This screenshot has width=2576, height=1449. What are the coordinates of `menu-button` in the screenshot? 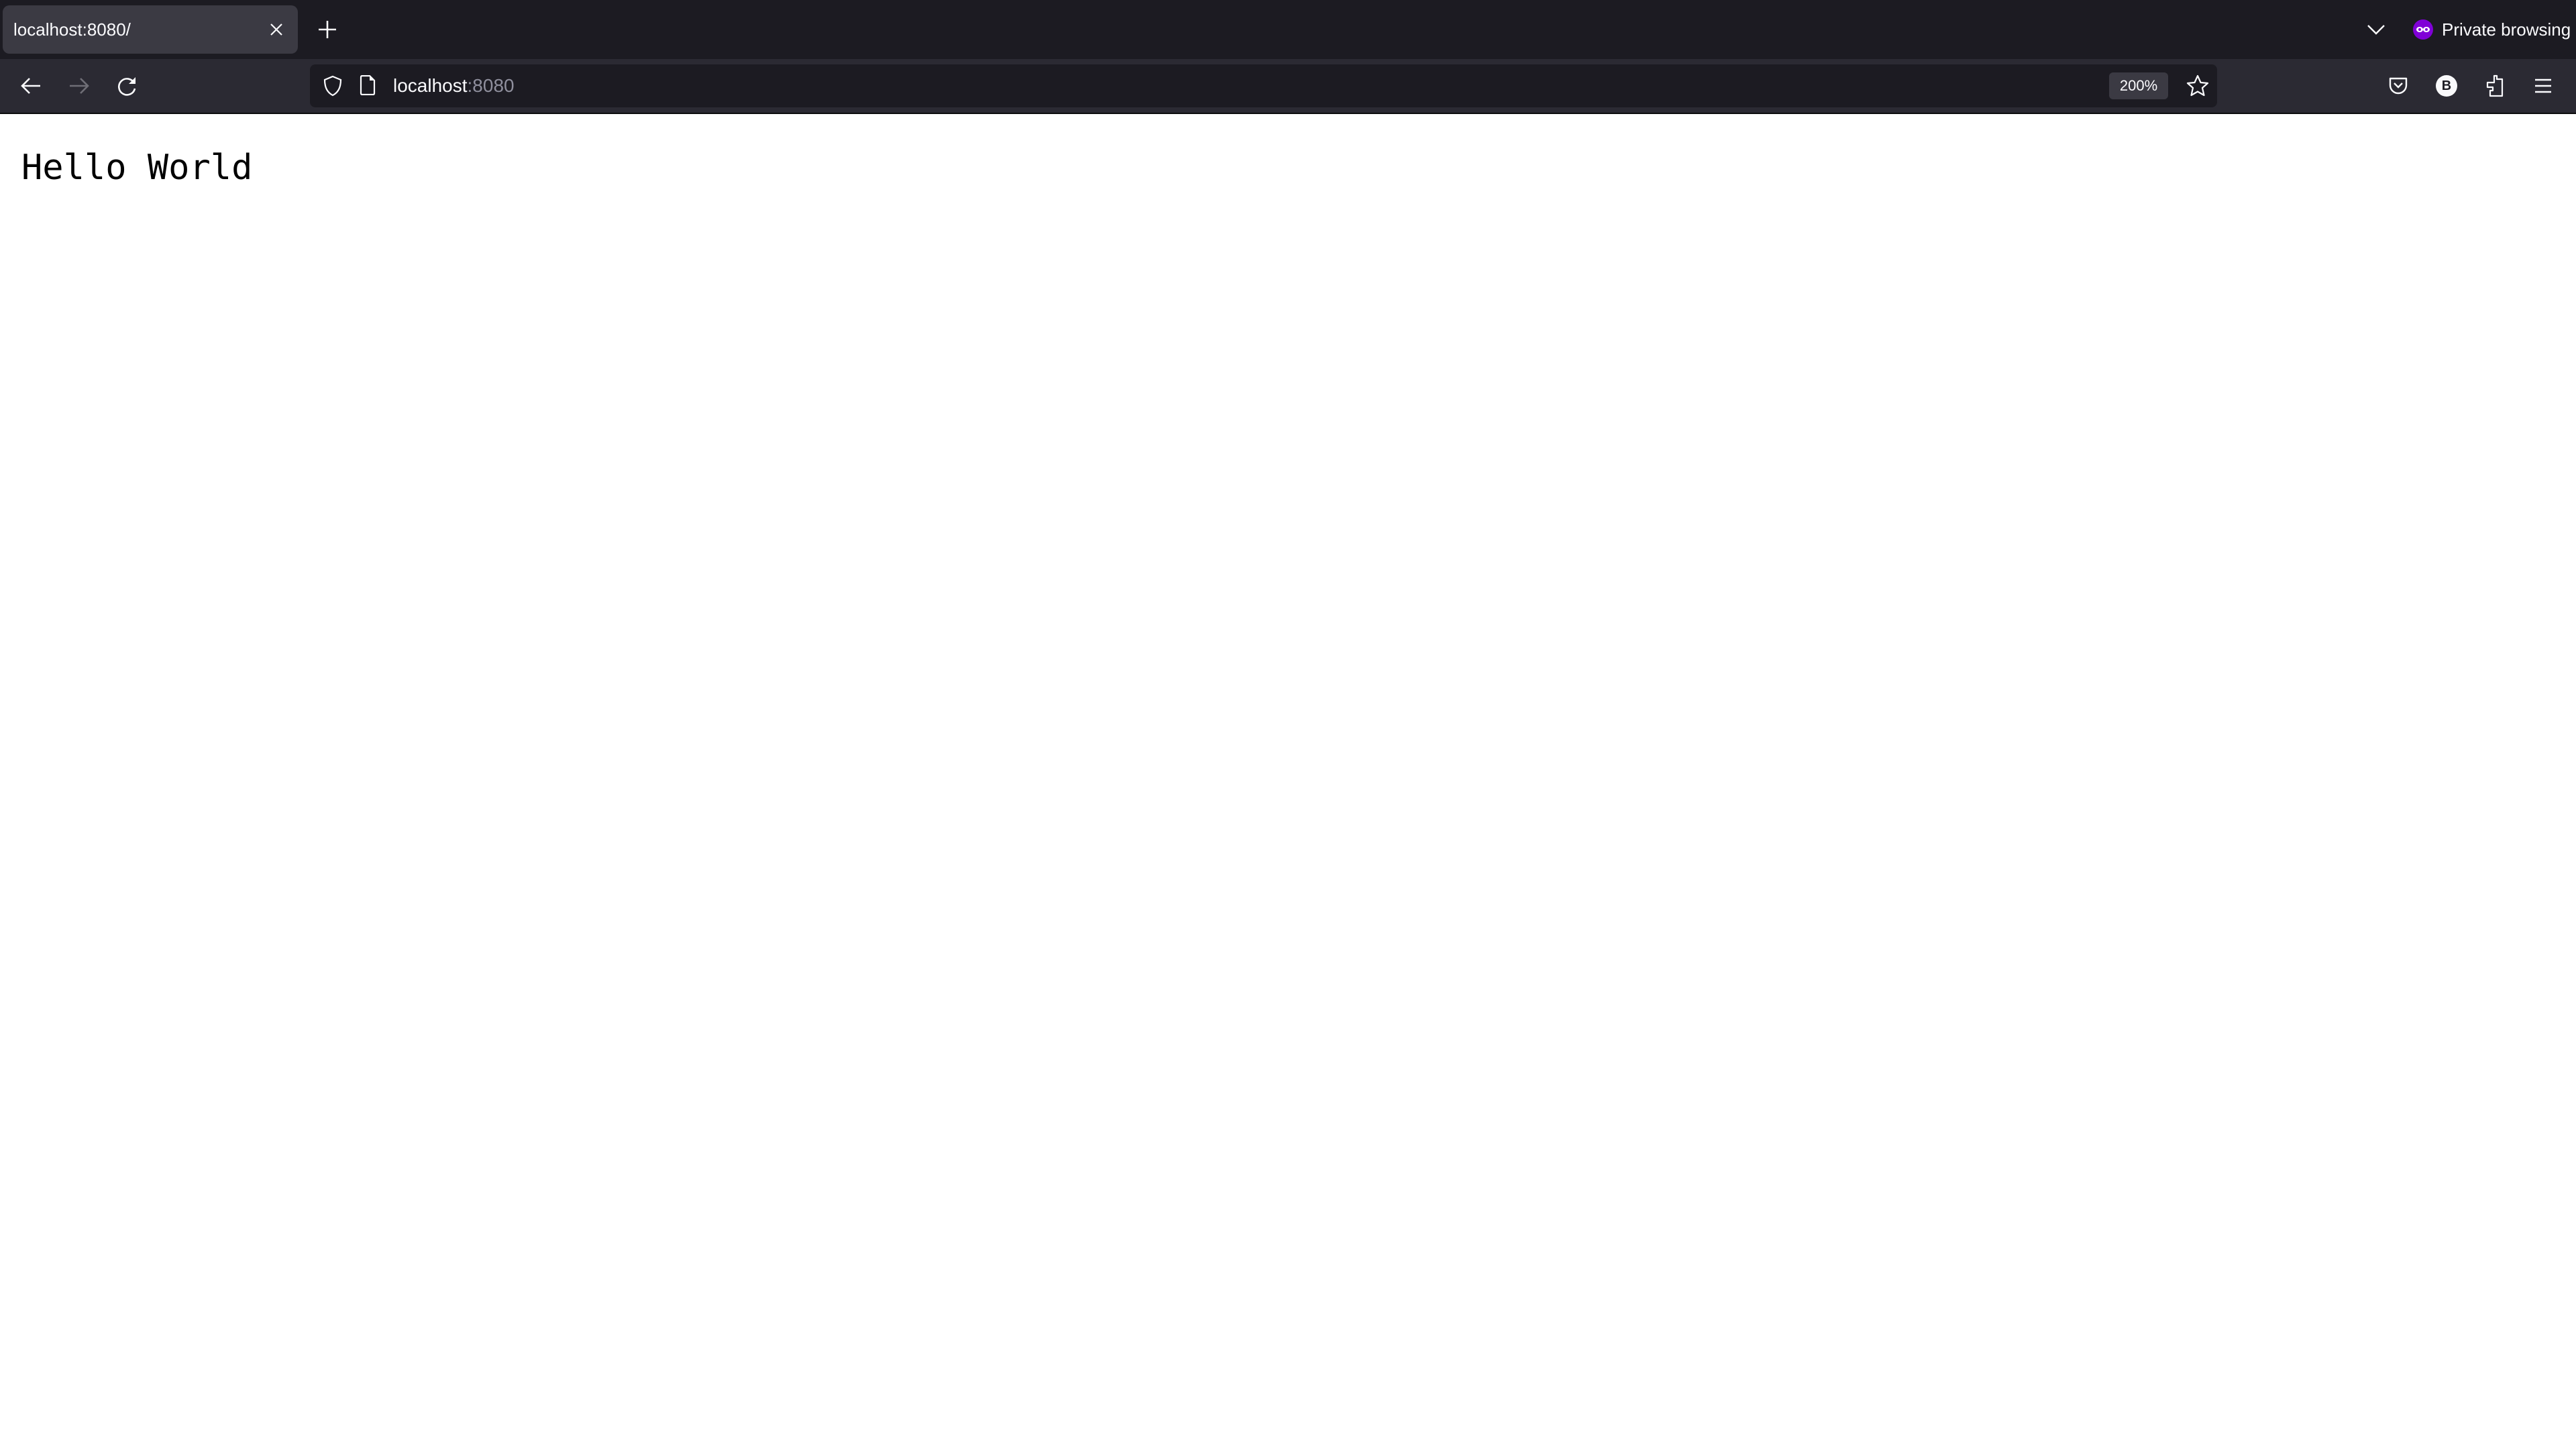 It's located at (2543, 86).